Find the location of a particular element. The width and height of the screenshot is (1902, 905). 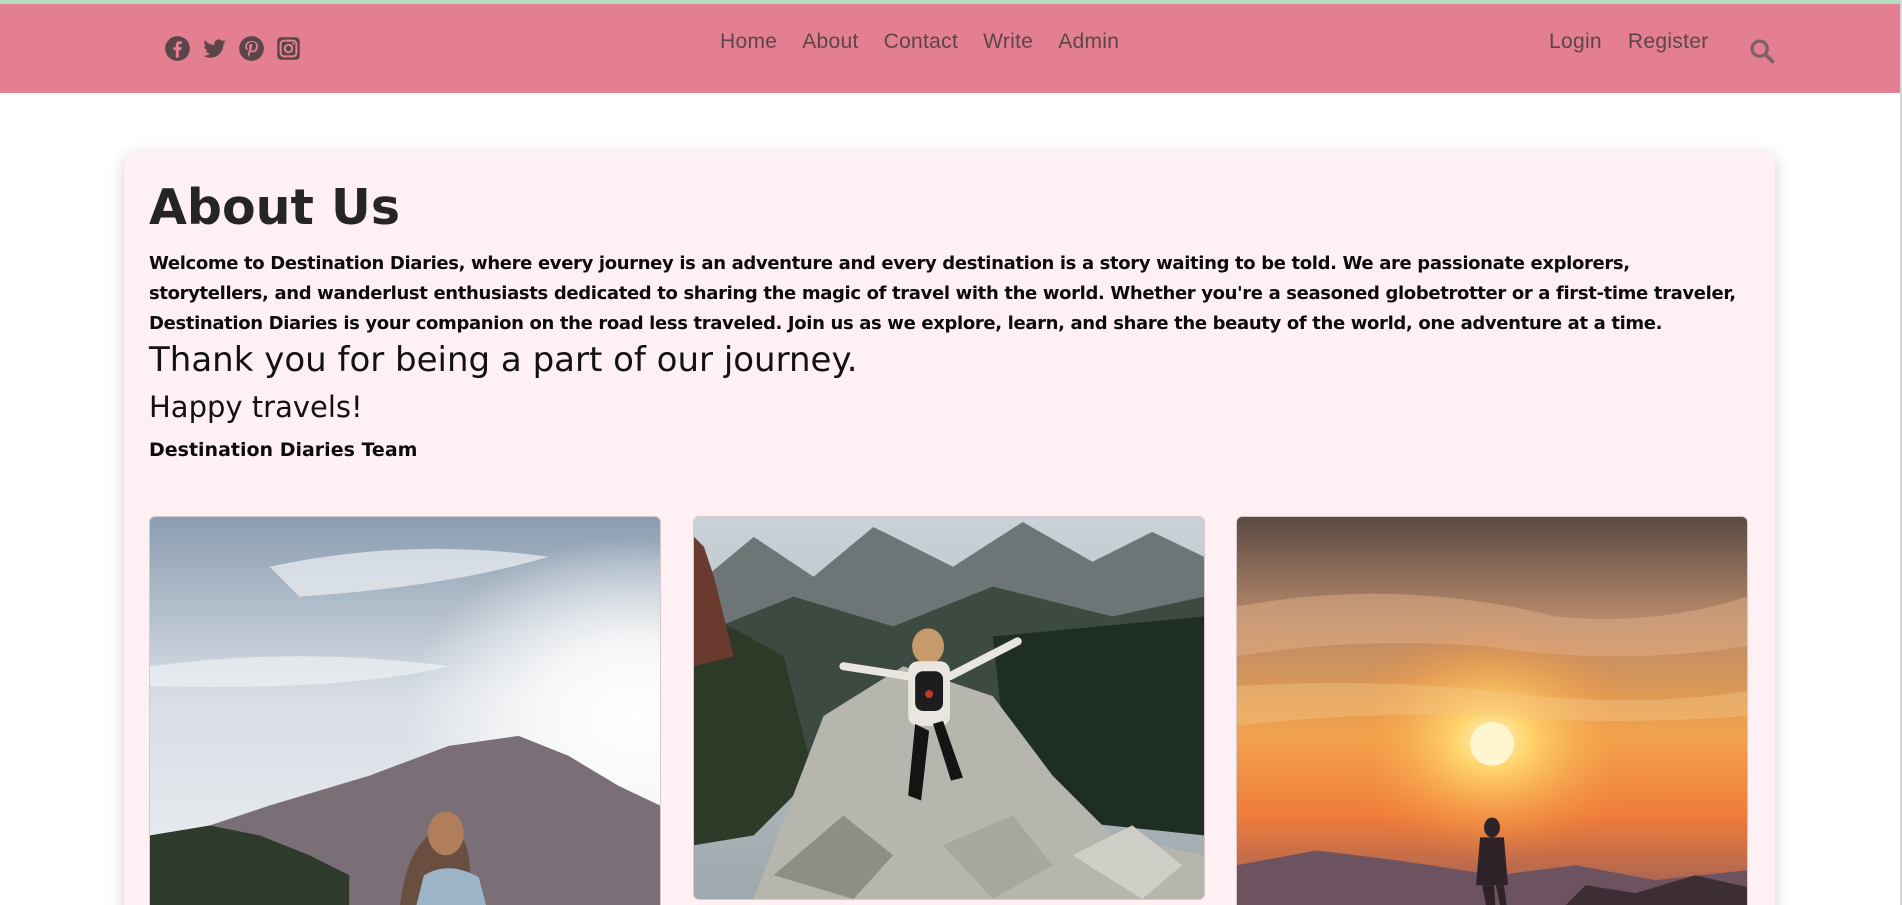

happy-travels-heading: Happy travels! is located at coordinates (256, 407).